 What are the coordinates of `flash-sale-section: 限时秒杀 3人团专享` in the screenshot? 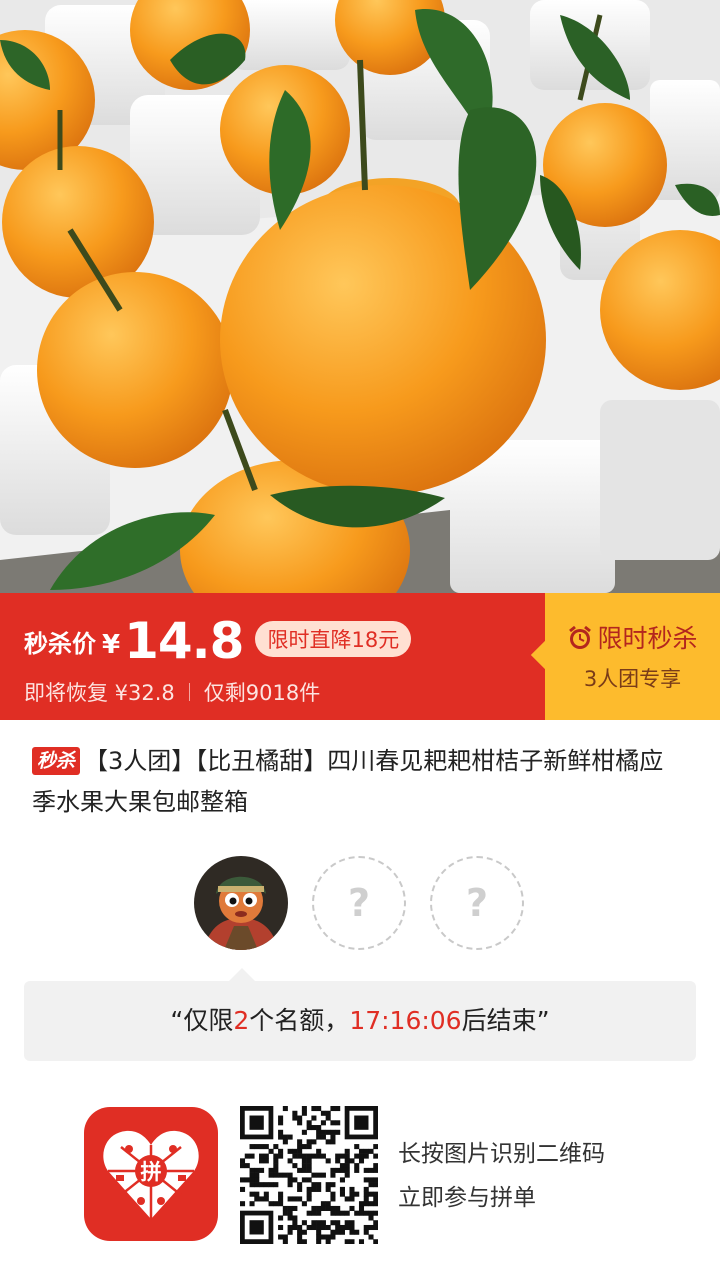 It's located at (632, 656).